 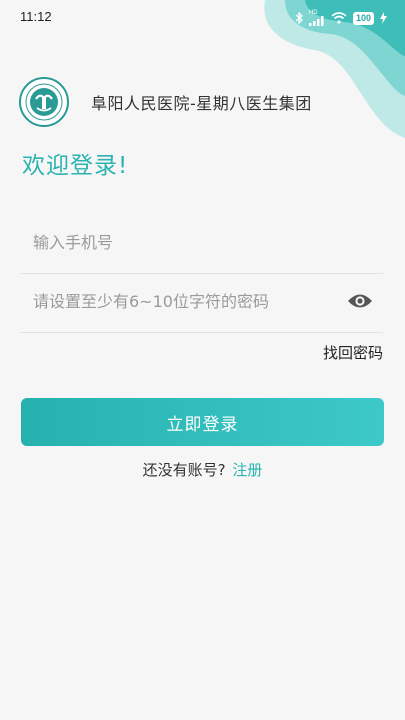 What do you see at coordinates (363, 18) in the screenshot?
I see `battery-icon: 100` at bounding box center [363, 18].